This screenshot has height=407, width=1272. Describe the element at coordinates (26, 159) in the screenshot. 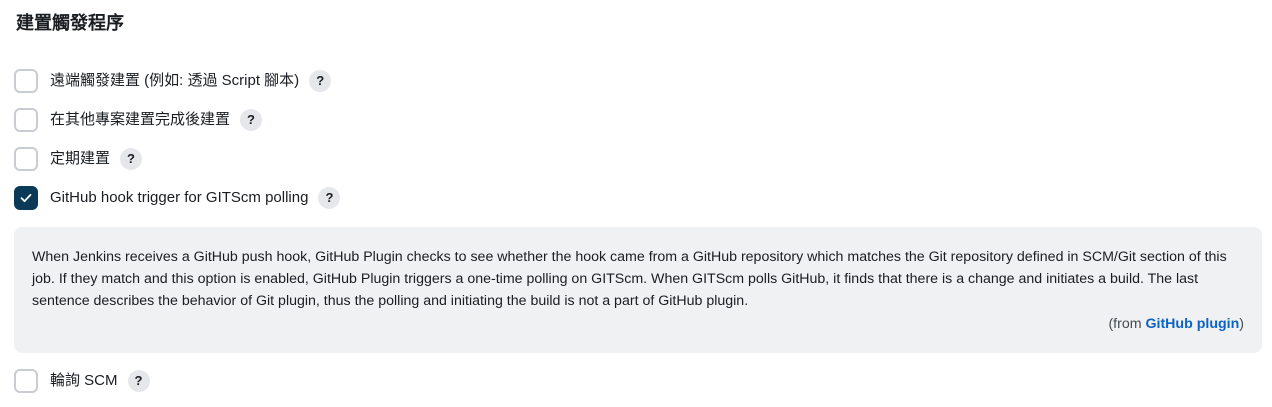

I see `periodic-build-checkbox` at that location.